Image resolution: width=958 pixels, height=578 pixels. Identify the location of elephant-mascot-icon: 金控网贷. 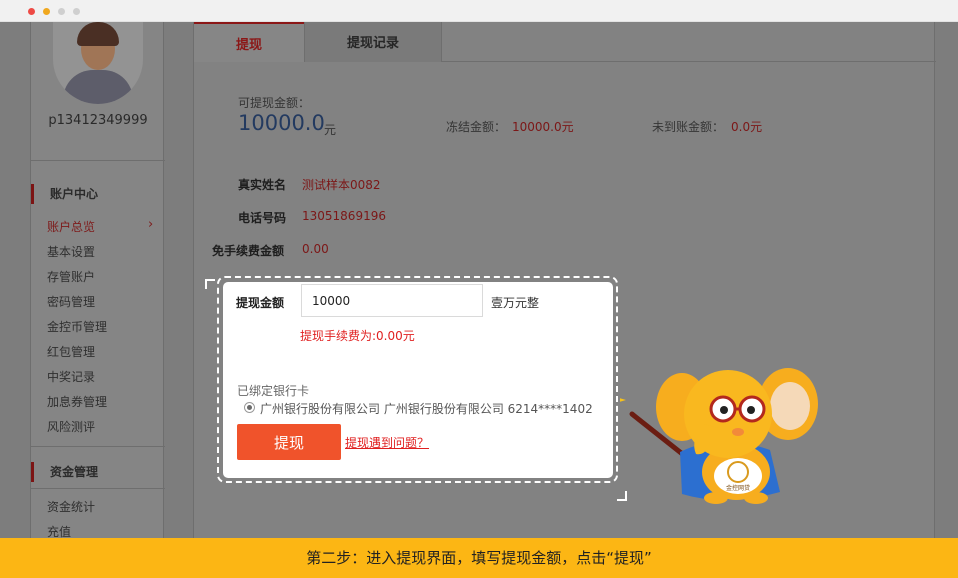
(719, 436).